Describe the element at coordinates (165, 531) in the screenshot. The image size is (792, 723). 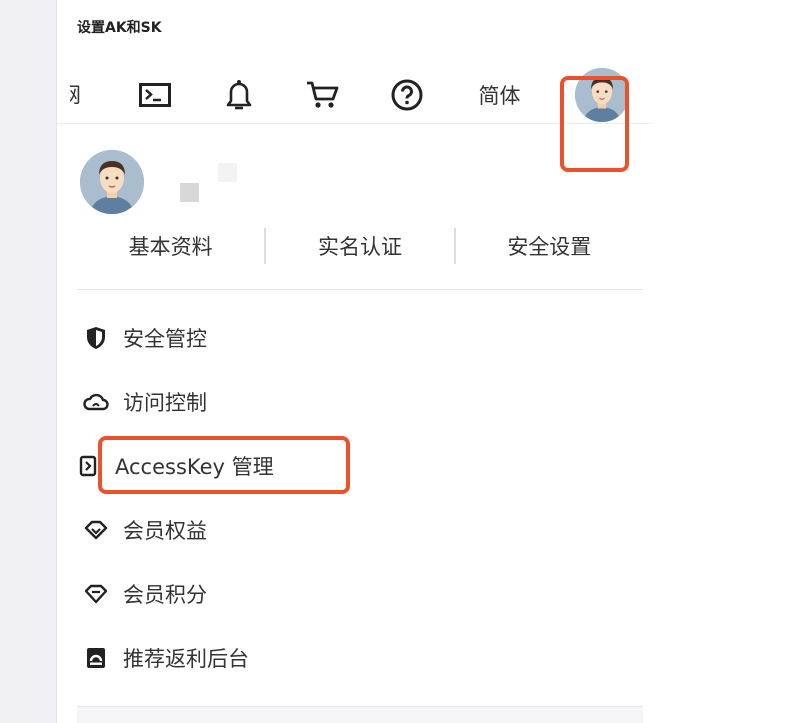
I see `menu-item-label: 会员权益` at that location.